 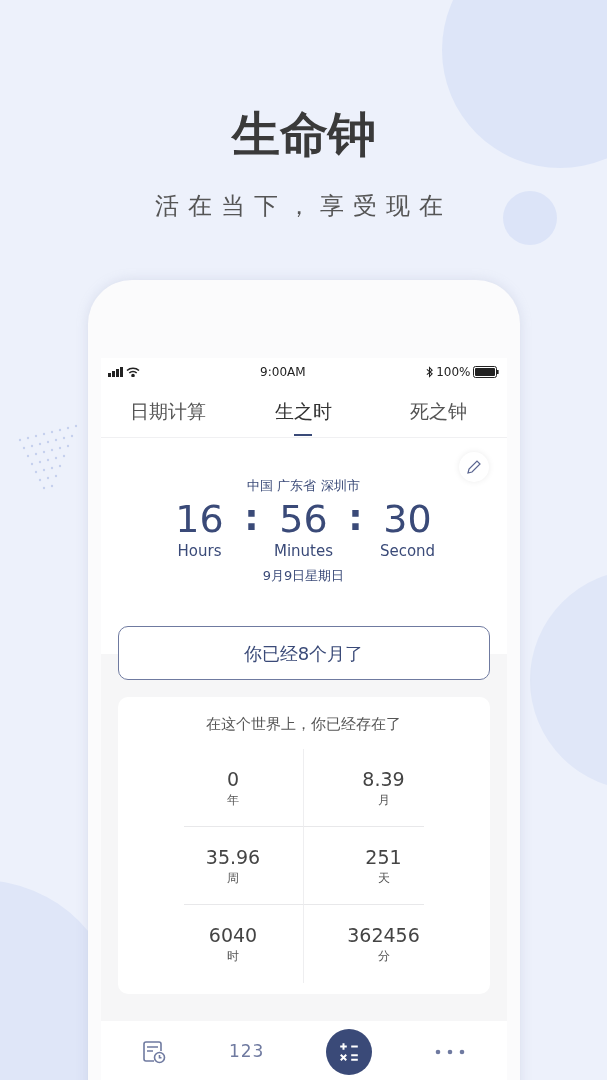 I want to click on stat-value: 251, so click(x=383, y=856).